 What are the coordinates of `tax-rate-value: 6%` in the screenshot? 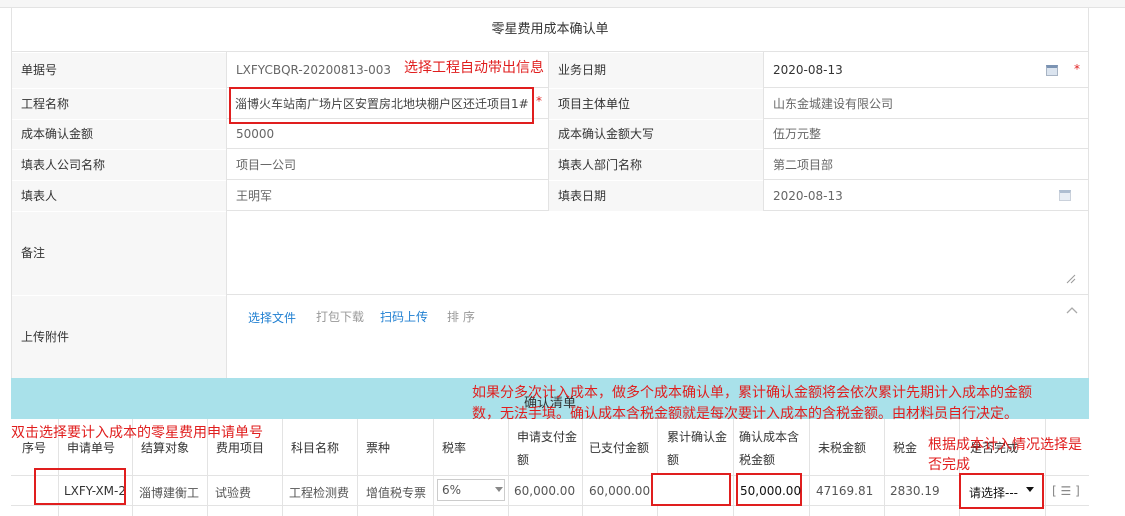 It's located at (452, 490).